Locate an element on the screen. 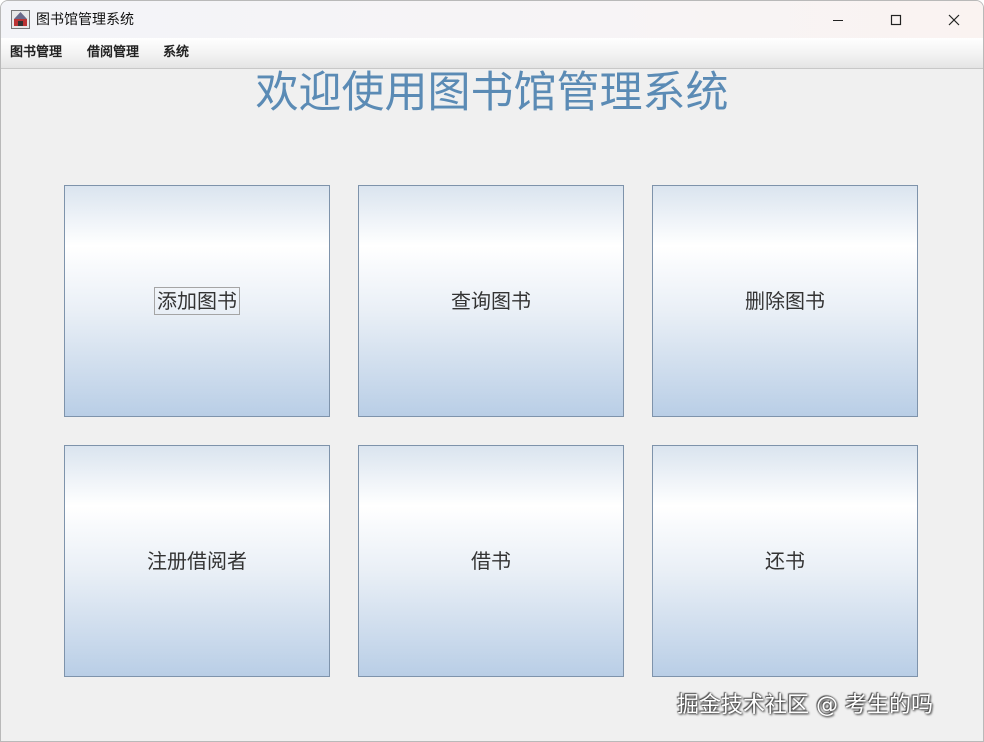 The width and height of the screenshot is (984, 742). menu-borrow-management: 借阅管理 is located at coordinates (113, 52).